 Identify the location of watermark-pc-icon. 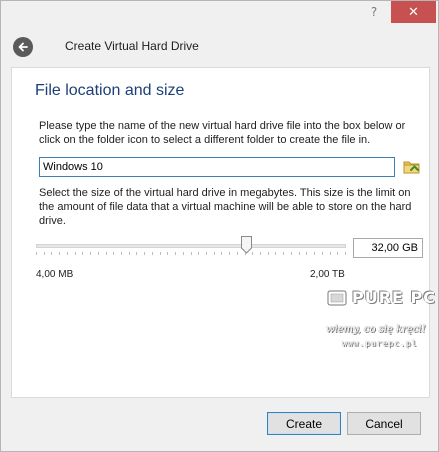
(337, 298).